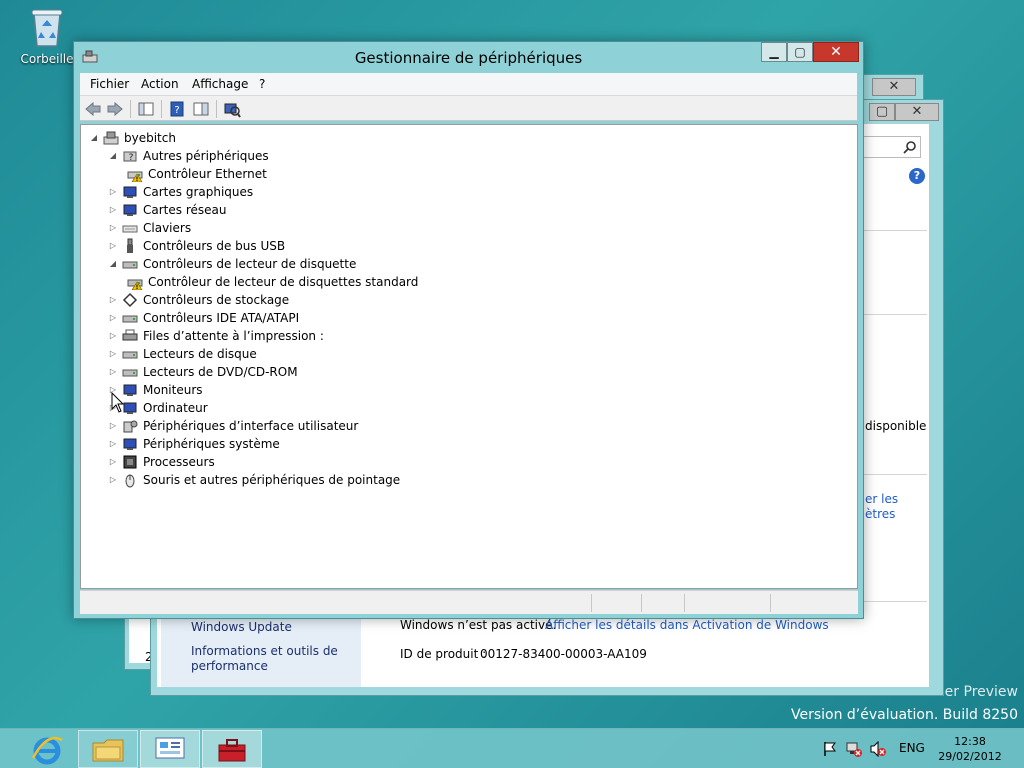 This screenshot has height=768, width=1024. I want to click on recycle-bin-icon, so click(47, 27).